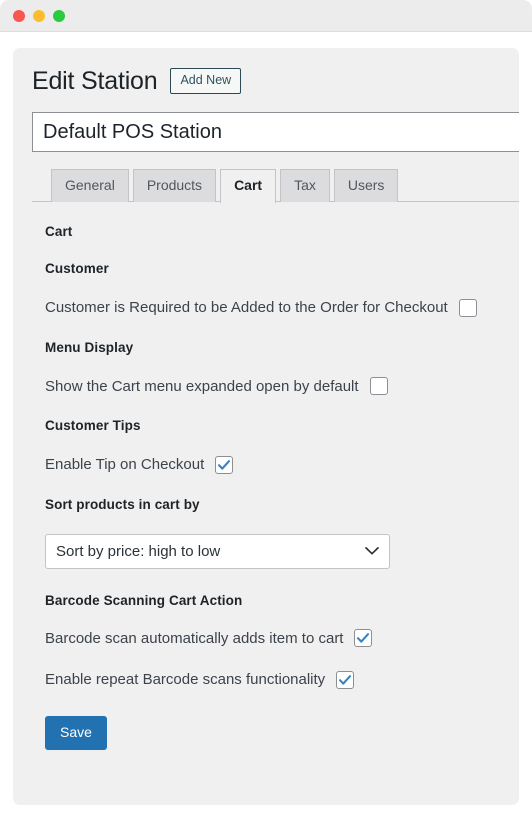  I want to click on settings-tabs: General Products Cart Tax Users, so click(275, 185).